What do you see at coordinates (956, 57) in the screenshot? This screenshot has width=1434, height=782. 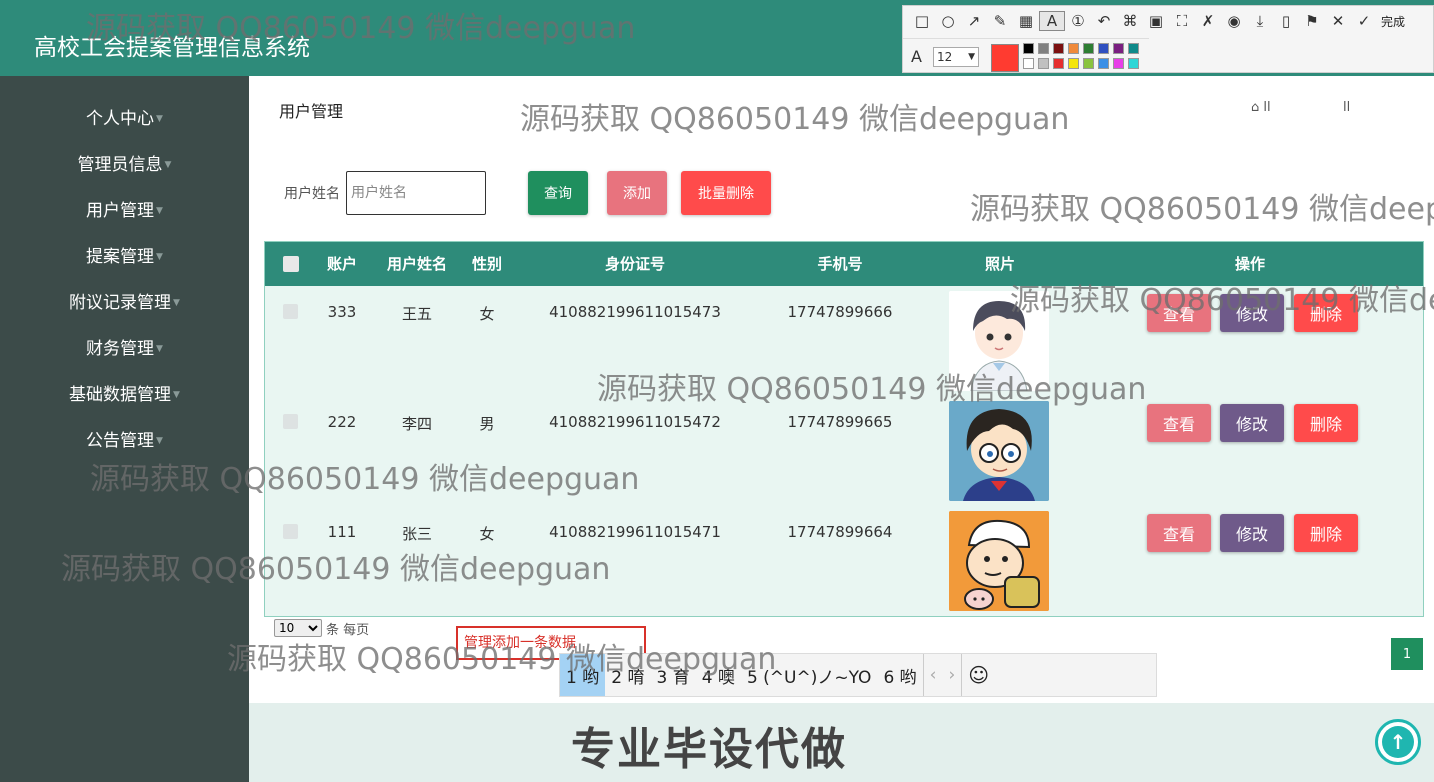 I see `font-size-select: 12 ▼` at bounding box center [956, 57].